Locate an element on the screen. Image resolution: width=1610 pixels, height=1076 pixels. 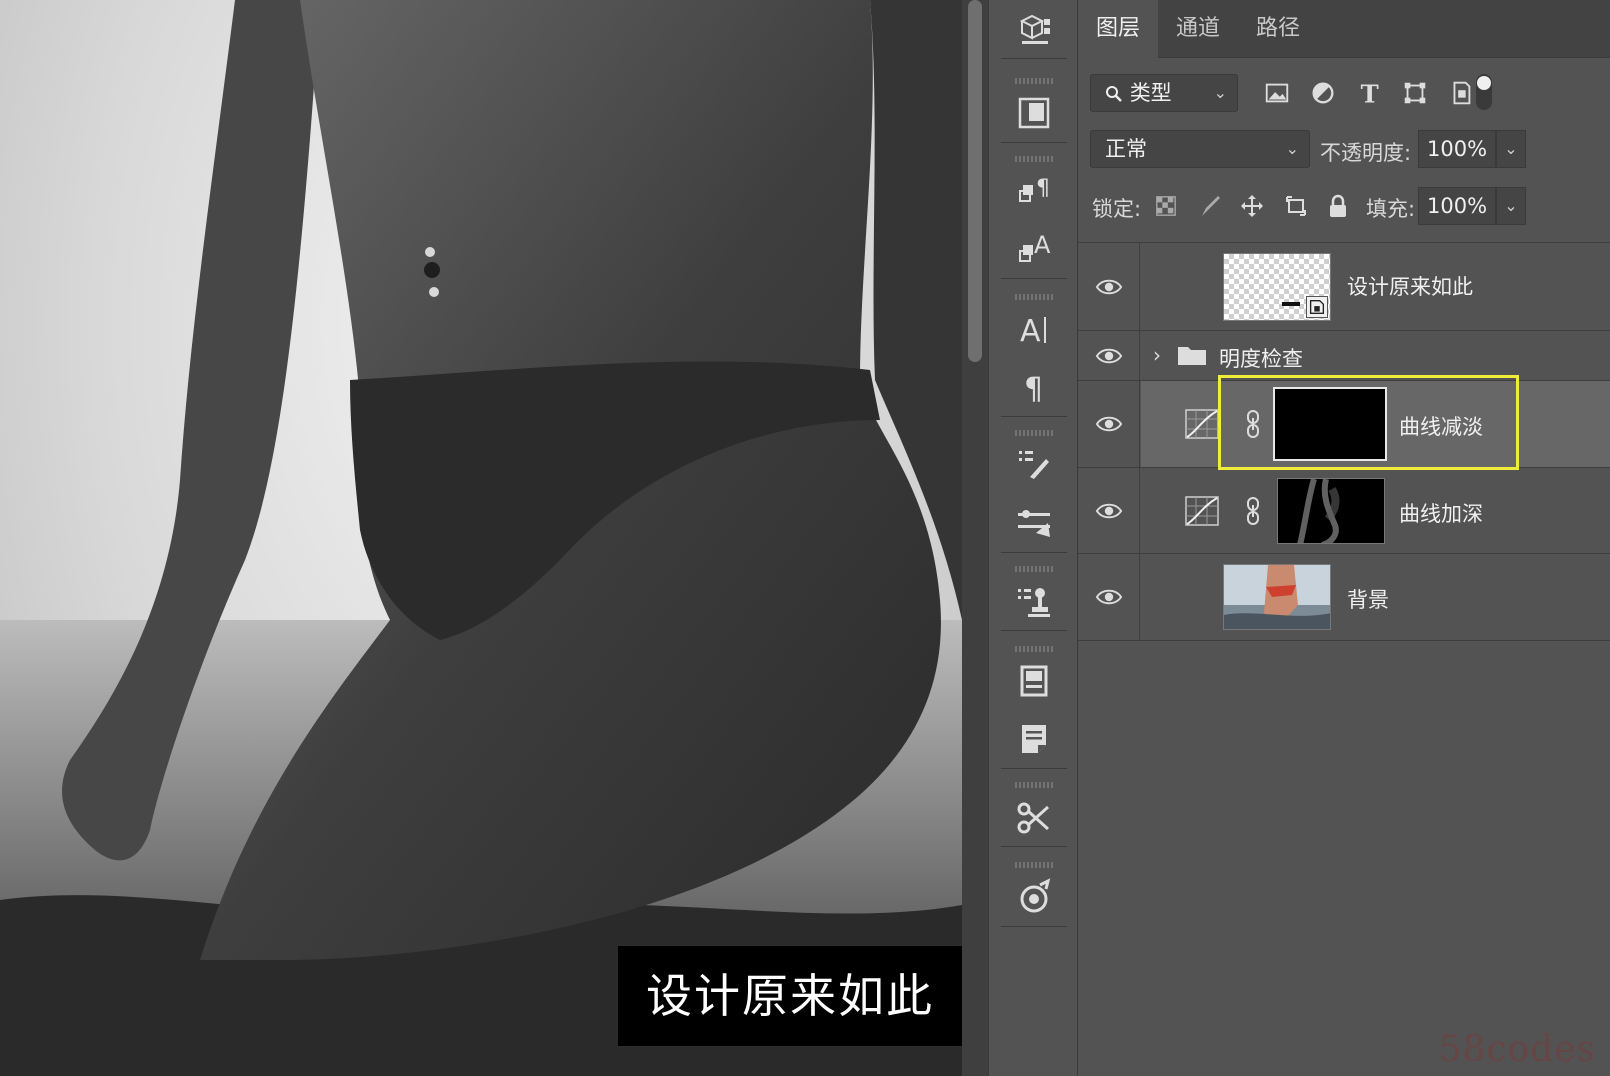
type-a-icon: A is located at coordinates (1033, 331).